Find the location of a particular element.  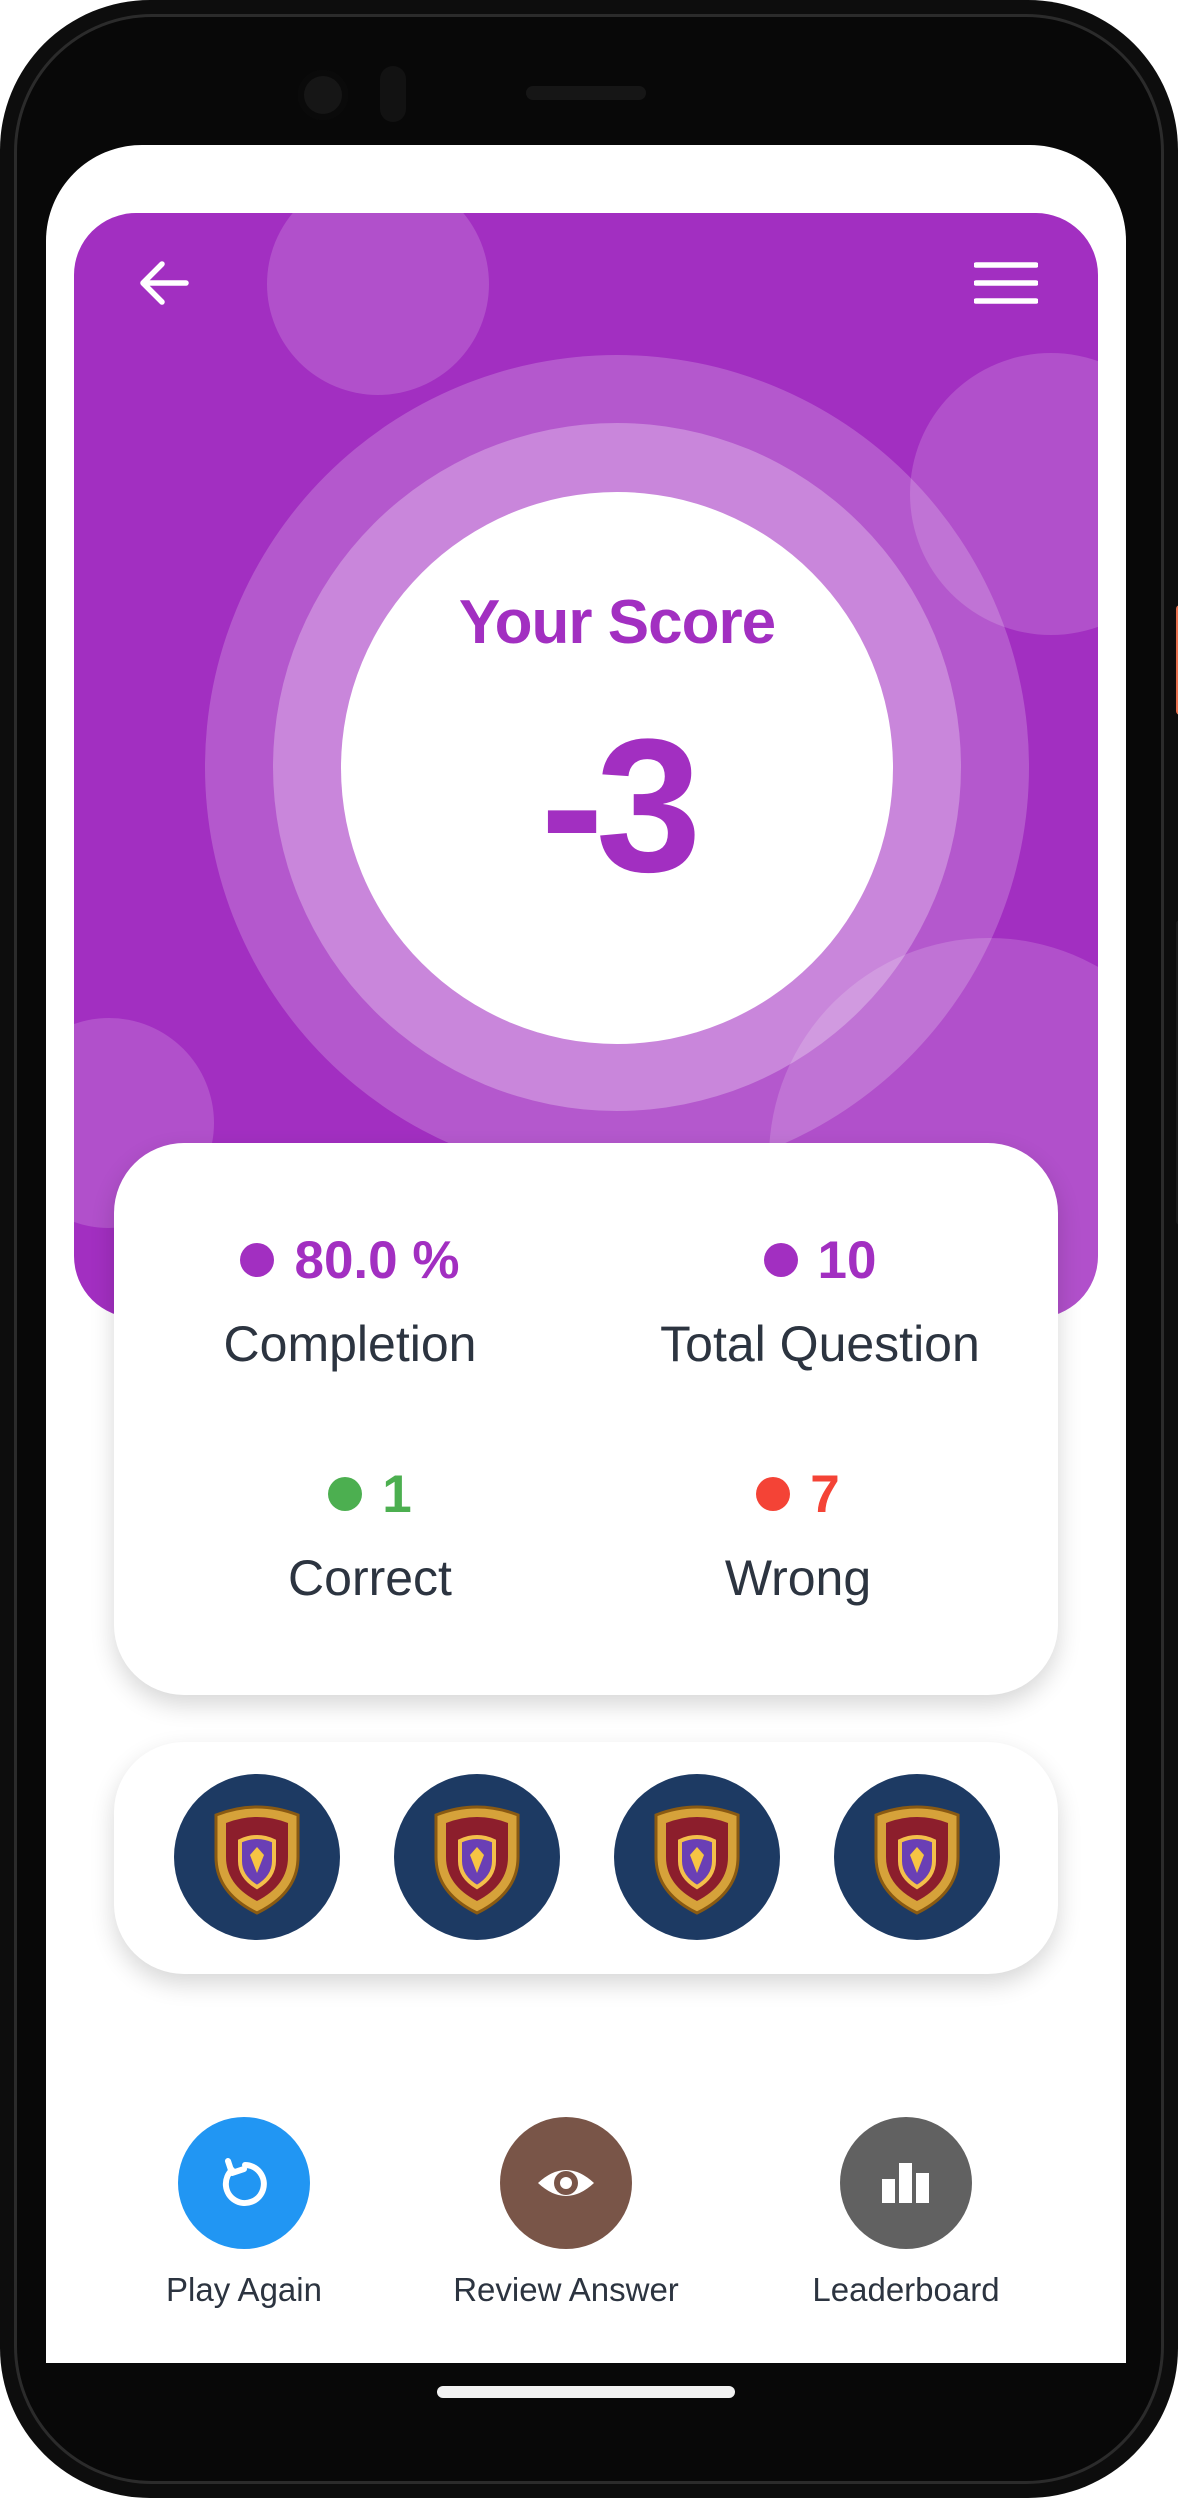

correct-dot-icon is located at coordinates (345, 1494).